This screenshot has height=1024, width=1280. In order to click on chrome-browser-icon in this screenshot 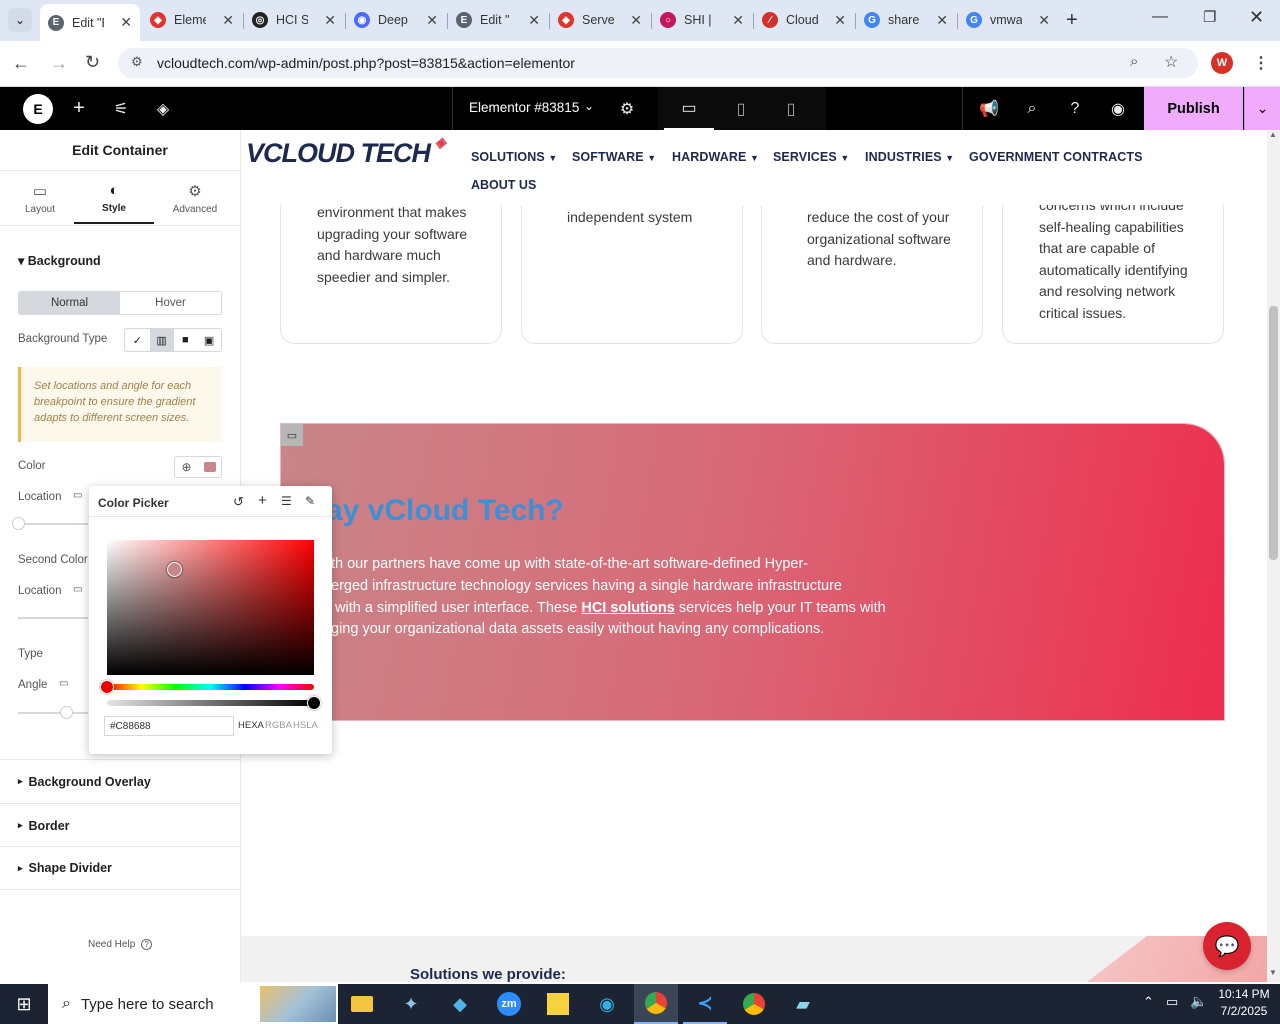, I will do `click(656, 1004)`.